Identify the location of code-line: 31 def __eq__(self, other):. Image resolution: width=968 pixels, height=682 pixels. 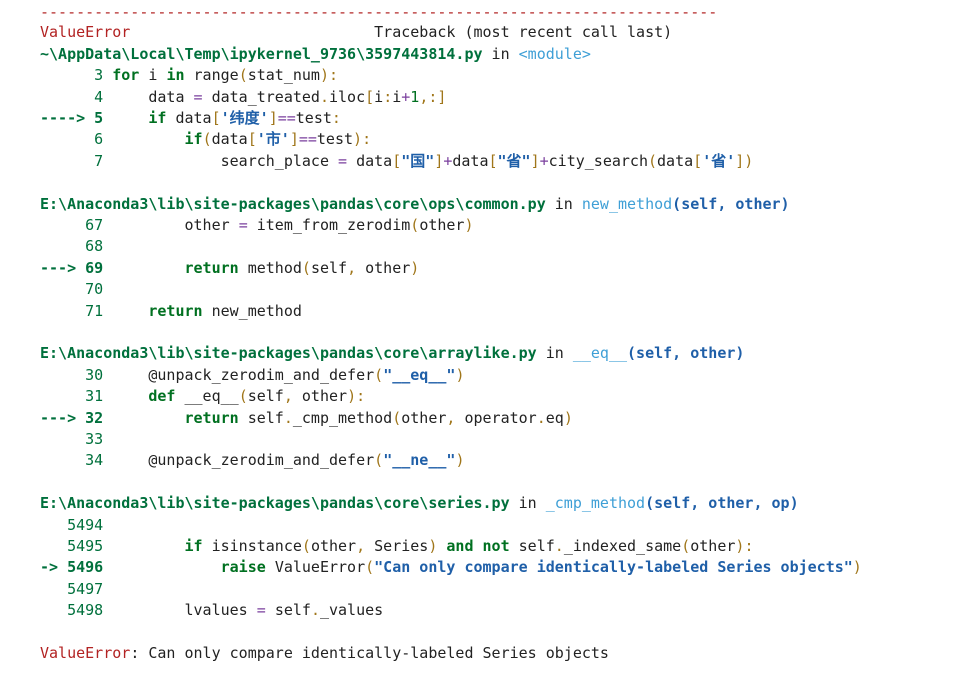
(202, 396).